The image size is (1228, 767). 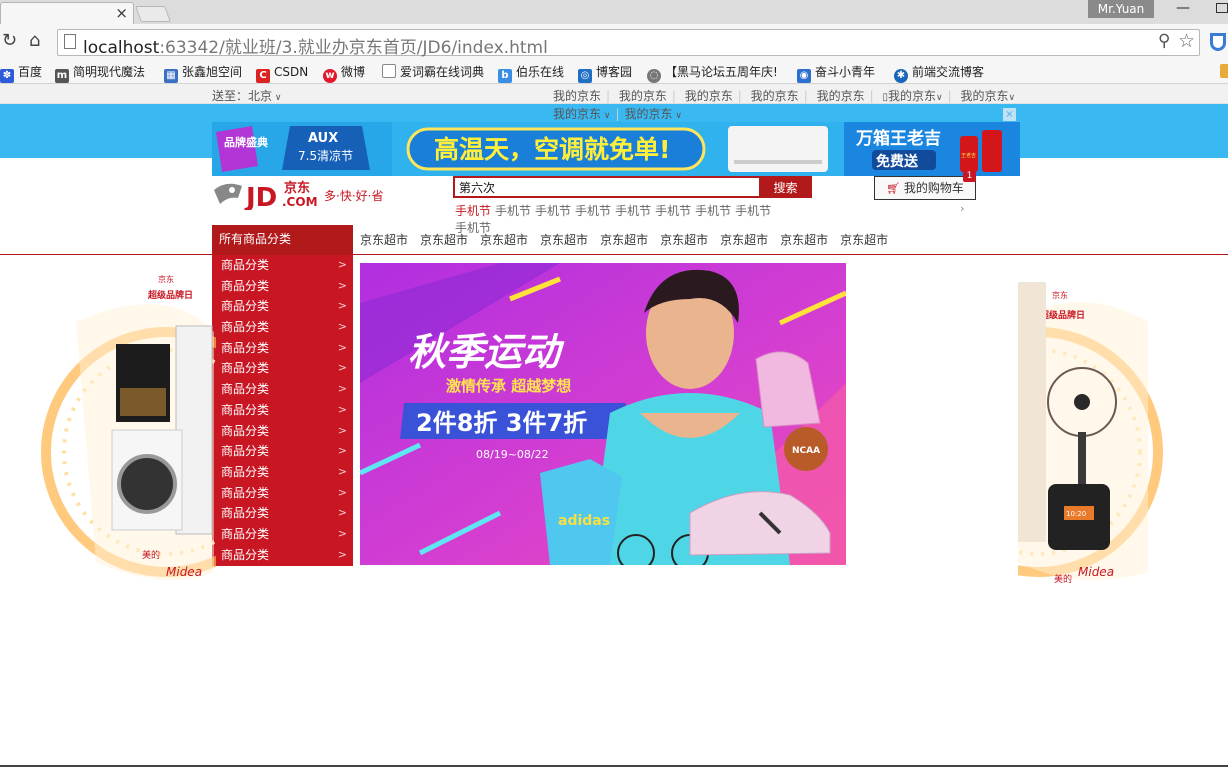 What do you see at coordinates (170, 295) in the screenshot?
I see `side-badge-sub: 超级品牌日` at bounding box center [170, 295].